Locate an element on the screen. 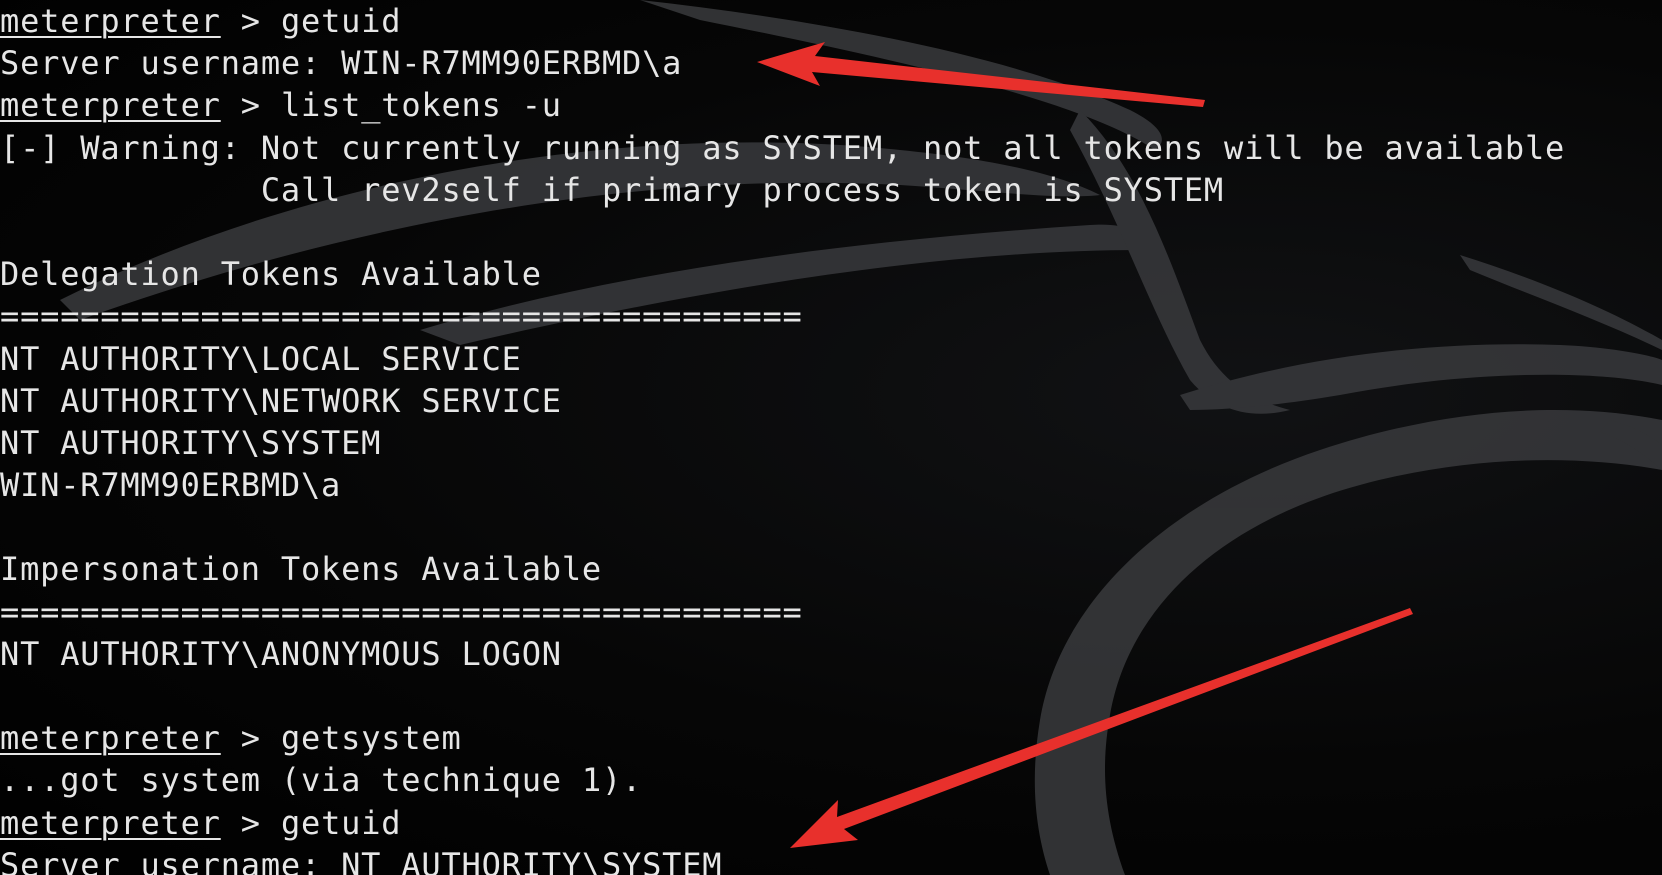 The image size is (1662, 875). command-text: getsystem is located at coordinates (371, 738).